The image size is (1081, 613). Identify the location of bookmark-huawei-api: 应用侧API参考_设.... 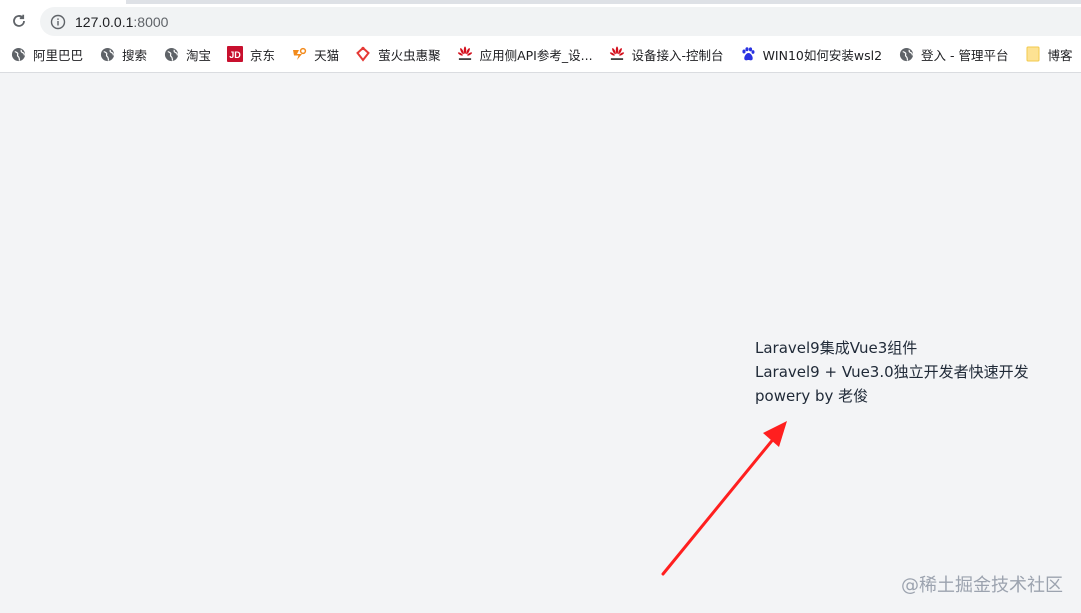
(525, 54).